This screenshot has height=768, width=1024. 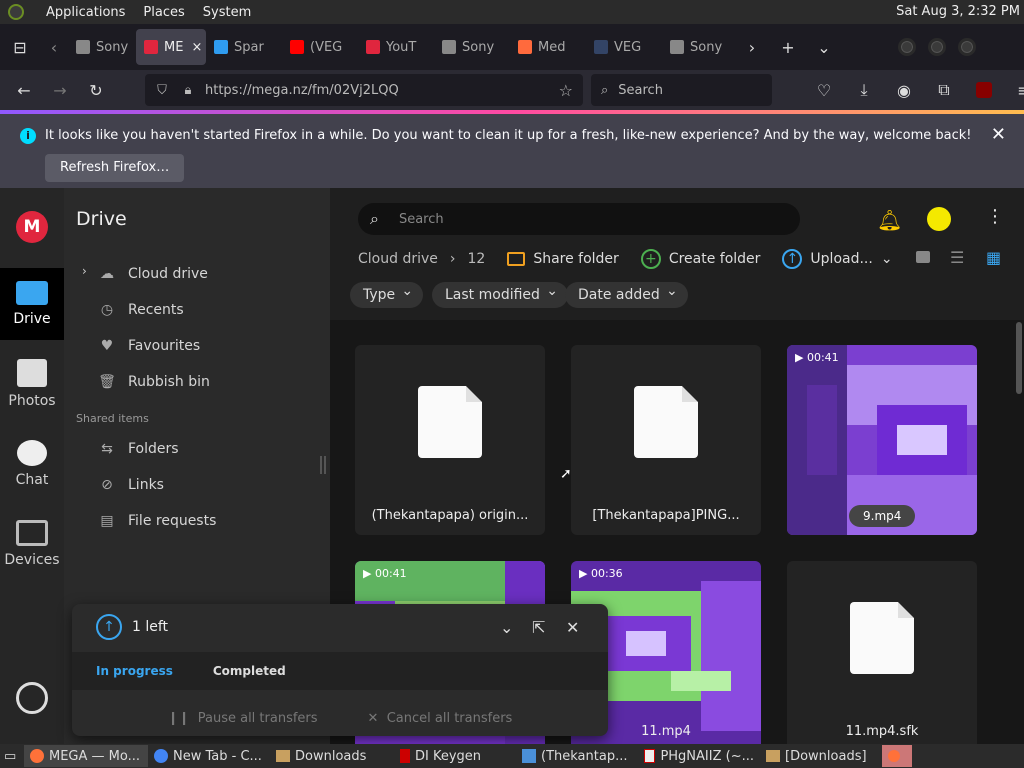 I want to click on tab-youtube-download: YouT, so click(x=396, y=47).